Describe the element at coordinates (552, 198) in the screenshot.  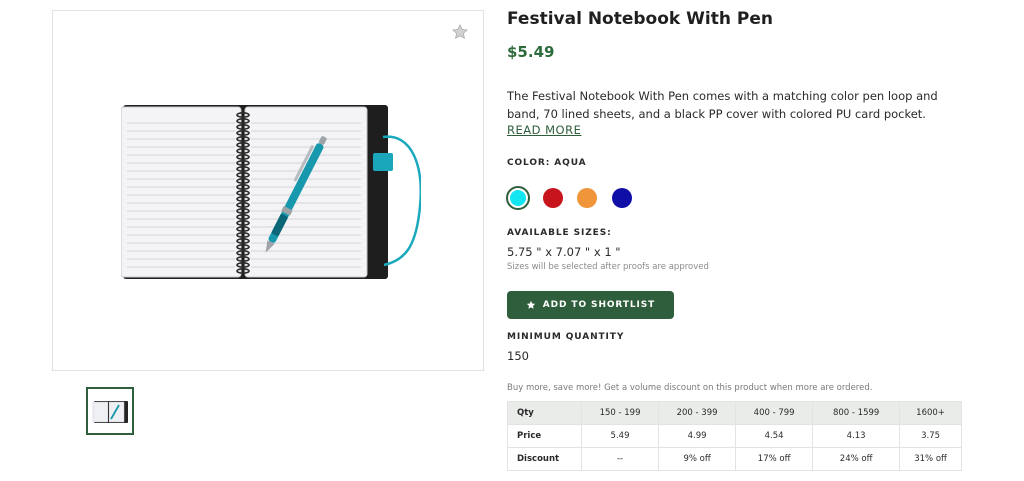
I see `swatch-red` at that location.